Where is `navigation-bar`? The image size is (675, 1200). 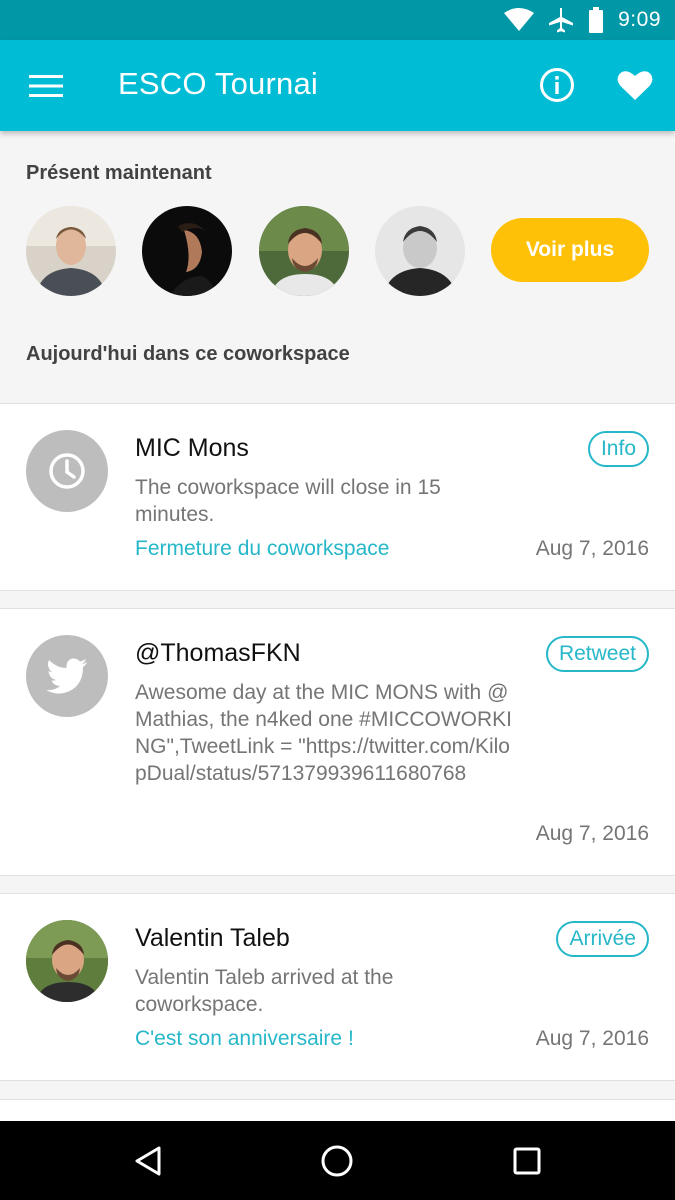
navigation-bar is located at coordinates (337, 1160).